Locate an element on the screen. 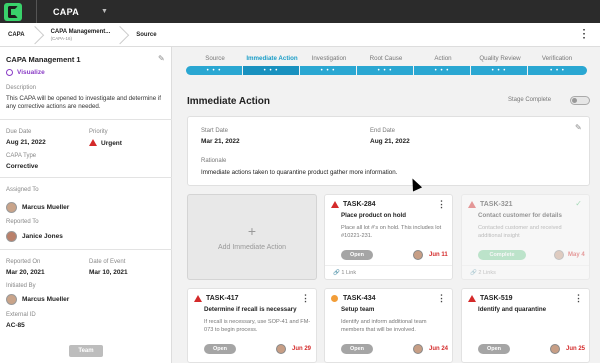 Image resolution: width=600 pixels, height=363 pixels. task-links: 🔗 1 Link is located at coordinates (344, 273).